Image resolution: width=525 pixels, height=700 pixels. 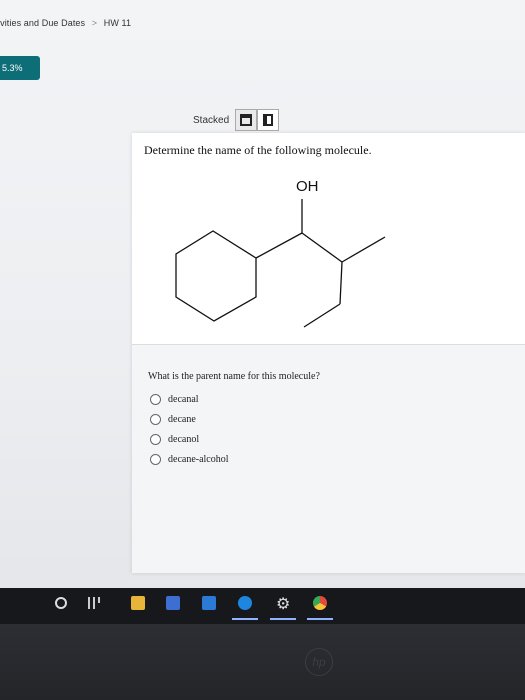 I want to click on breadcrumb-parent-link: ivities and Due Dates, so click(x=42, y=23).